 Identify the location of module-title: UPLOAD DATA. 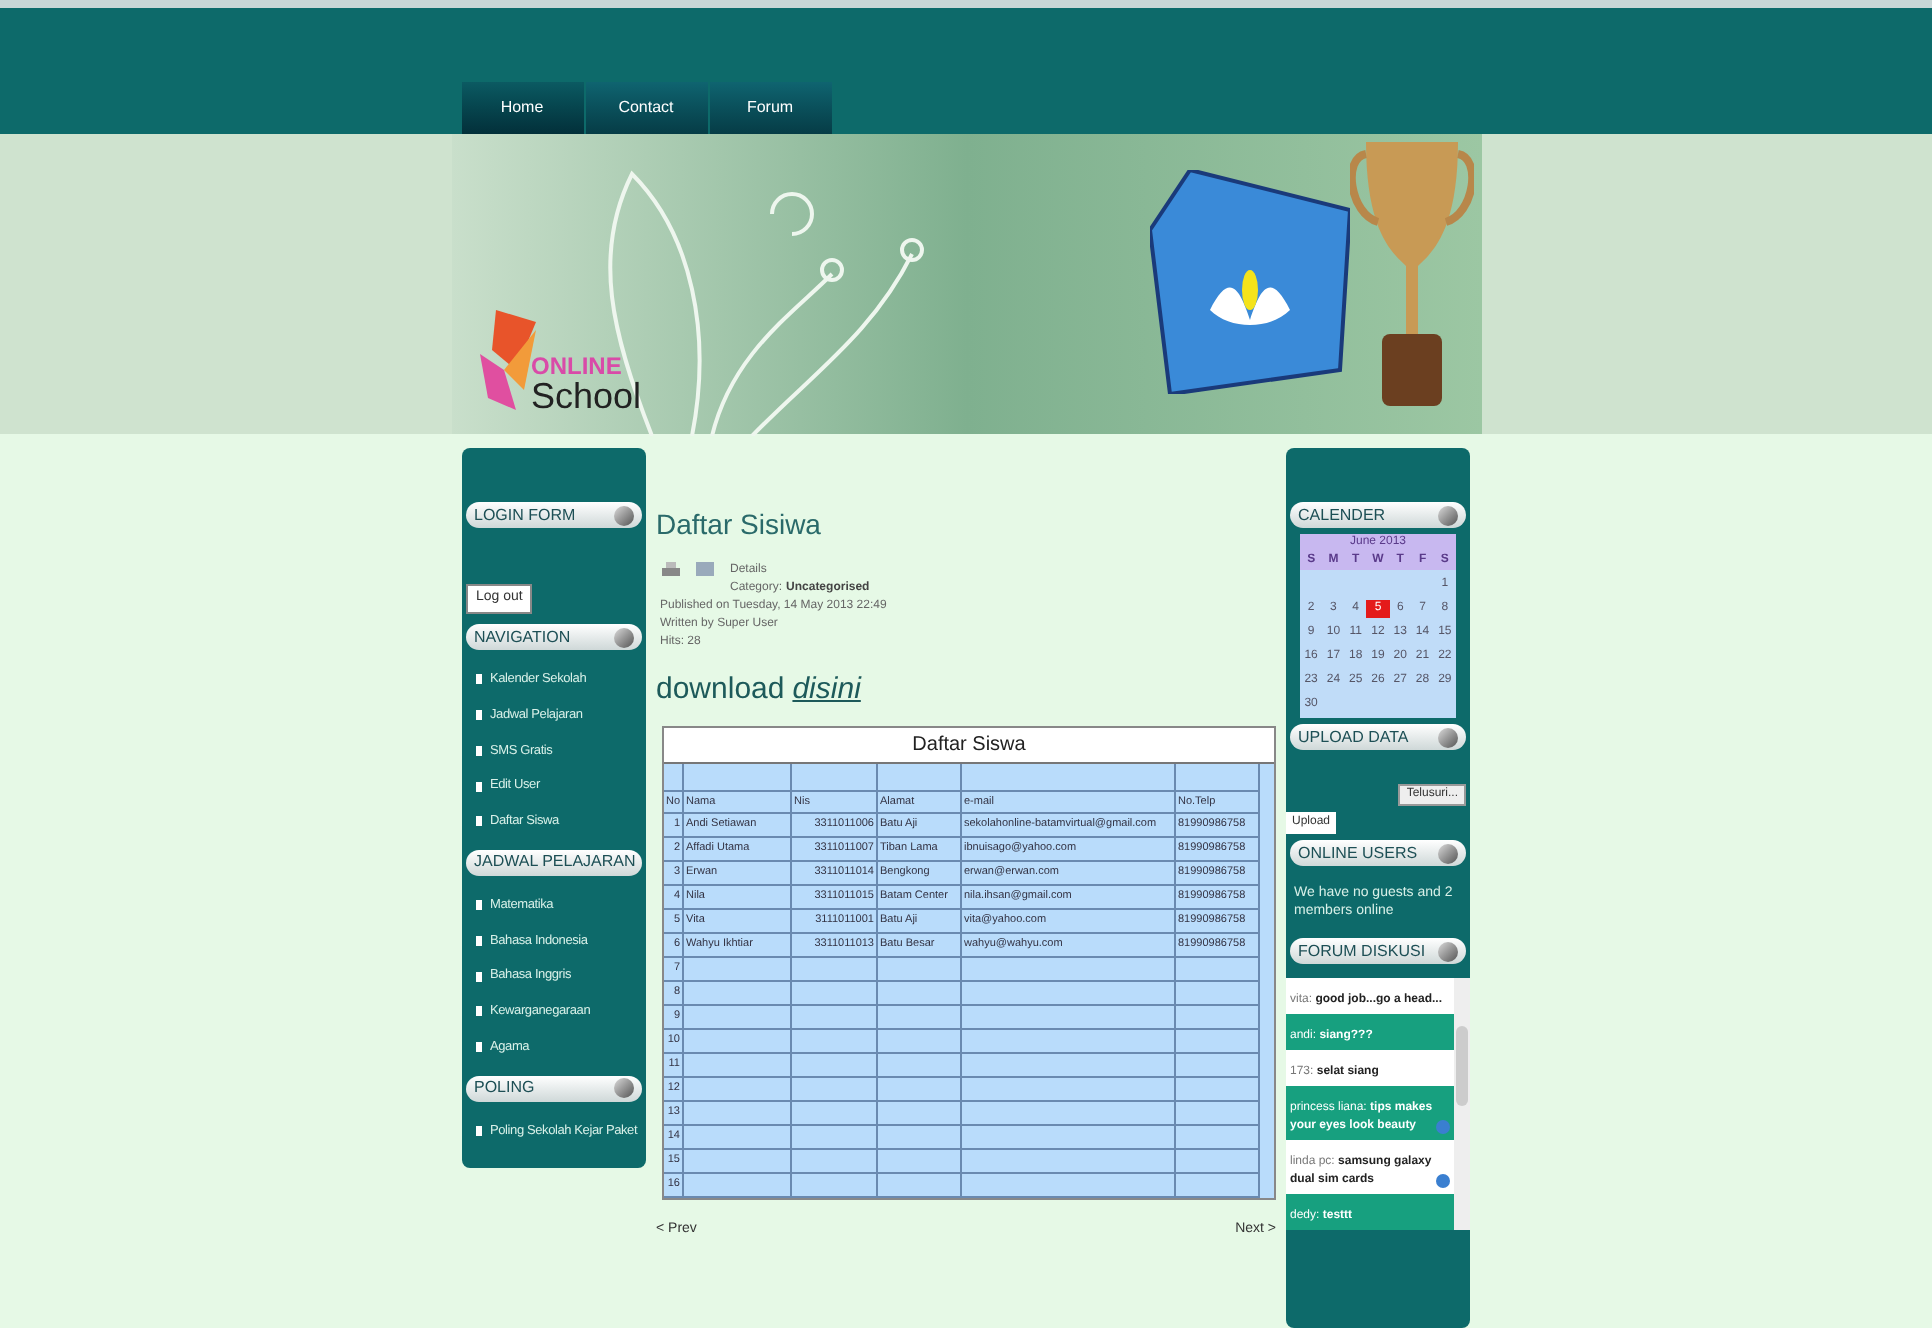
(1353, 737).